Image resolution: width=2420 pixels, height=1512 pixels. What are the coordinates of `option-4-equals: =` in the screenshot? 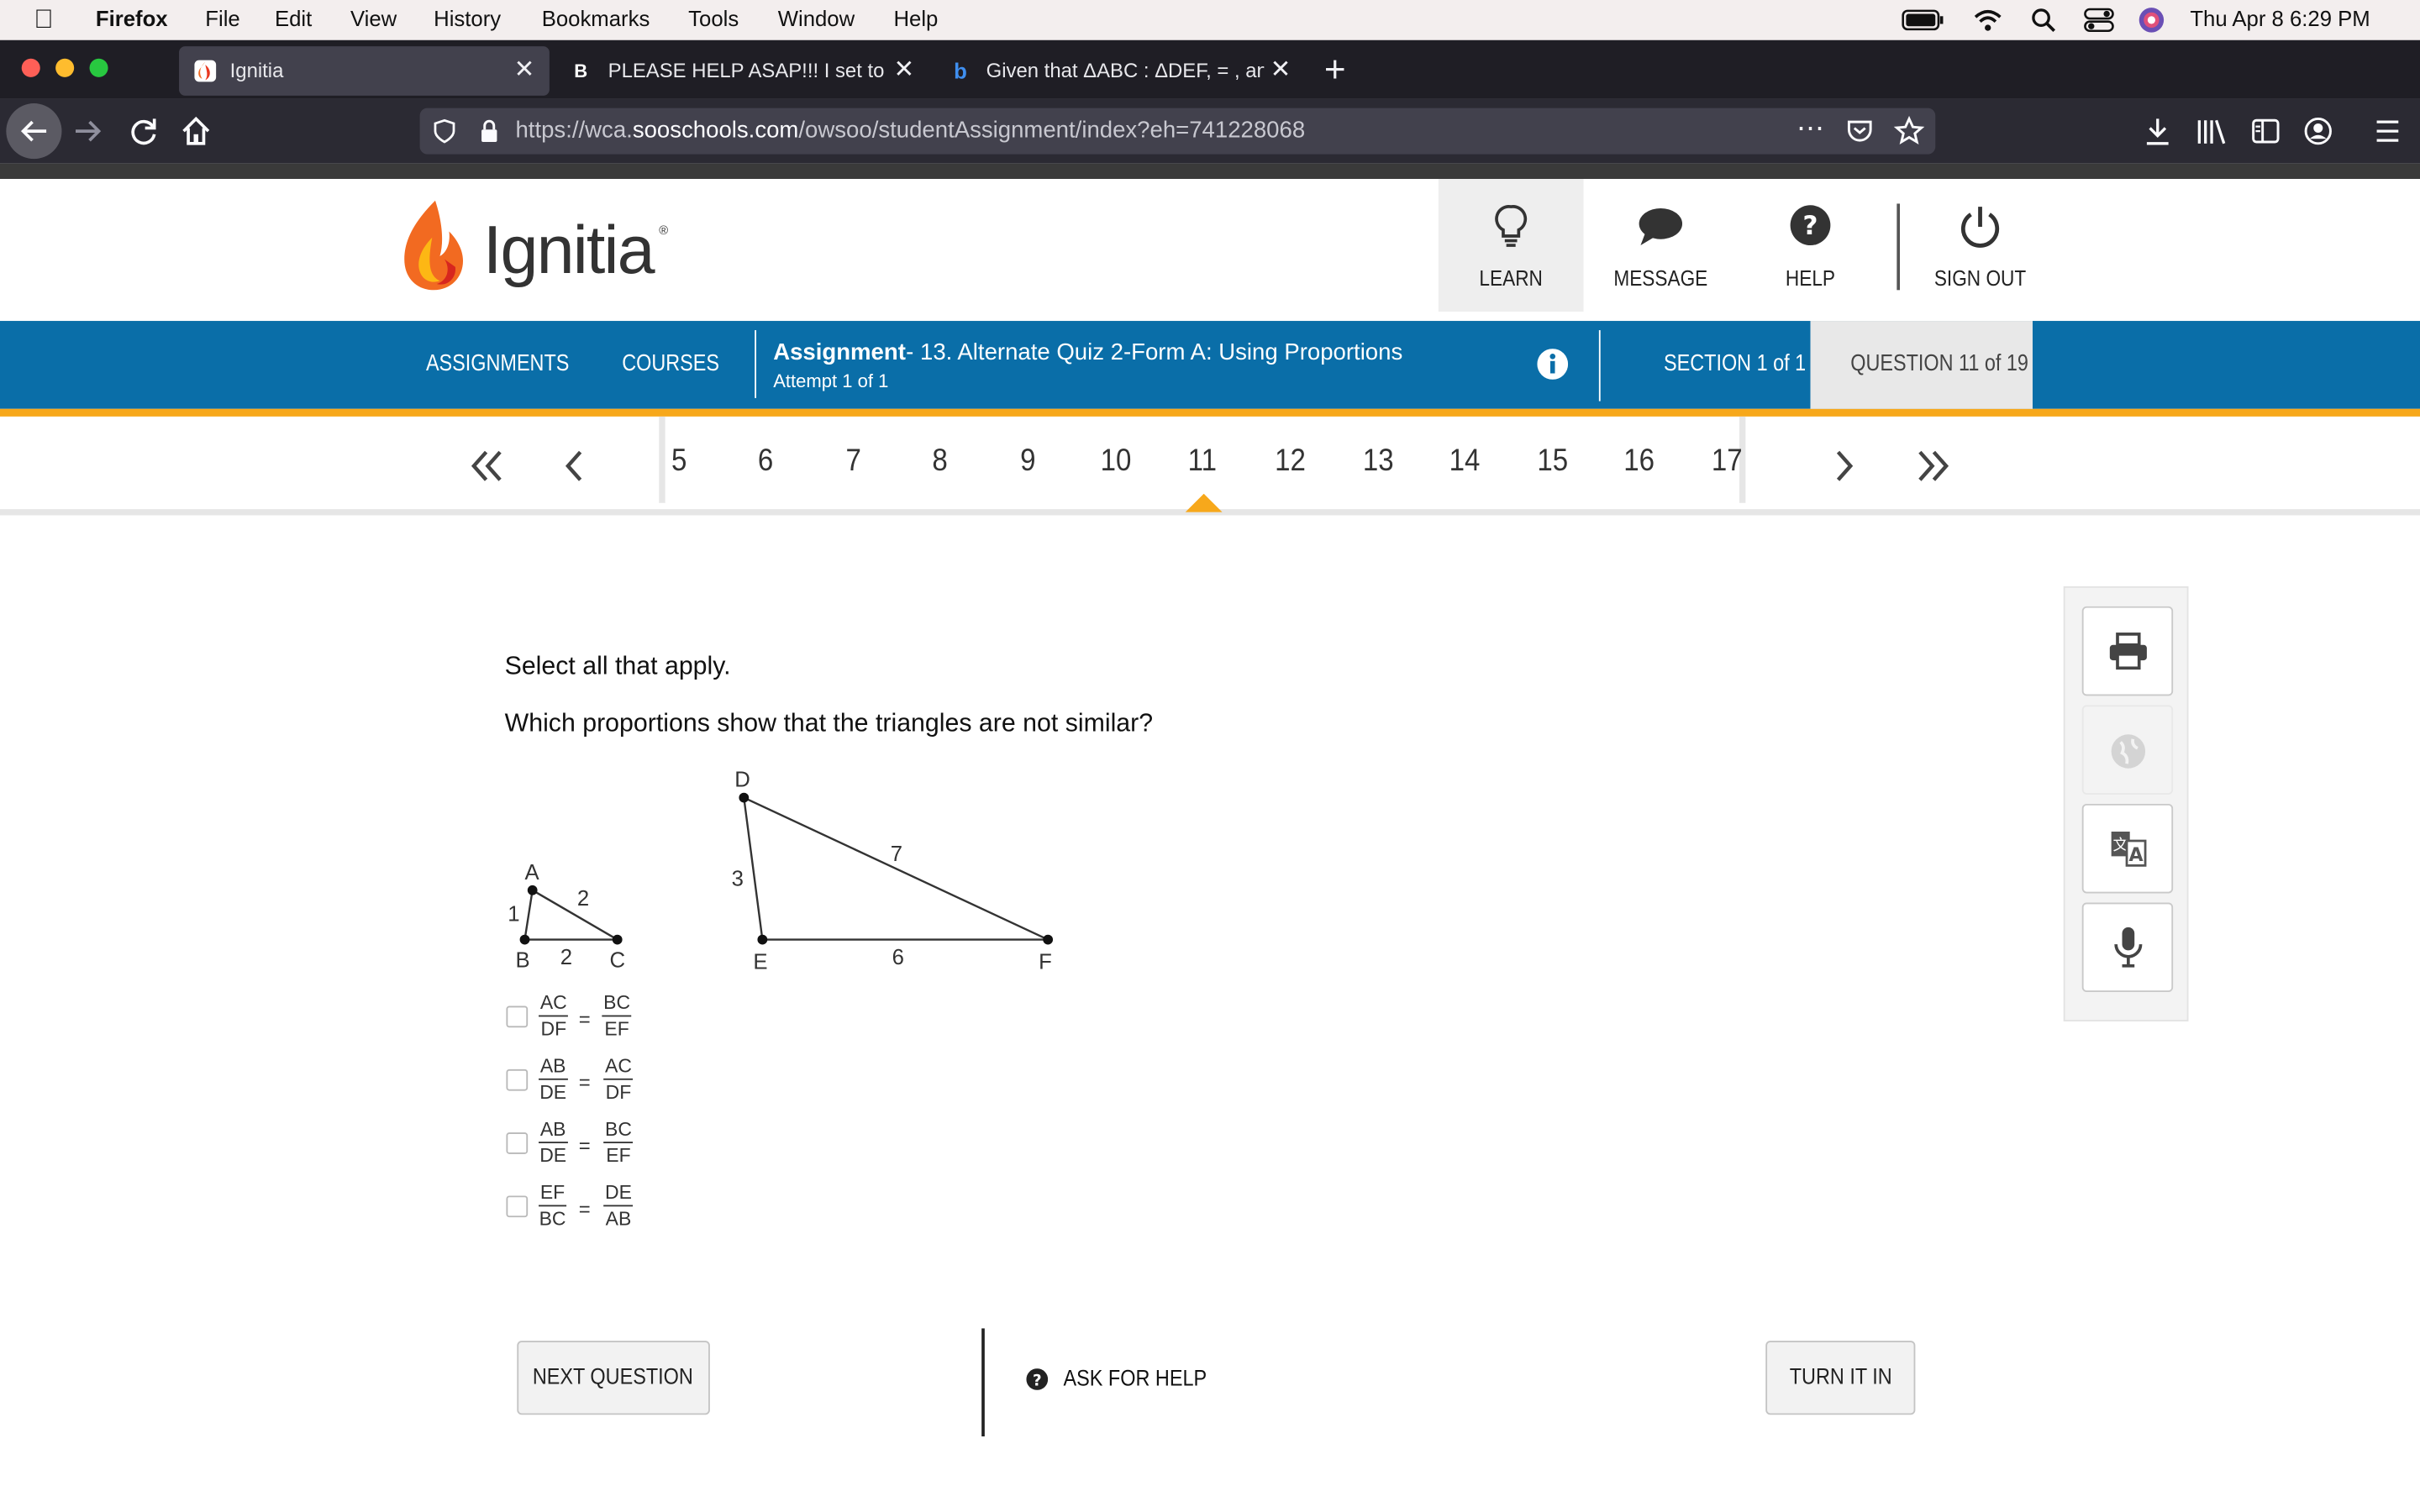 It's located at (584, 1209).